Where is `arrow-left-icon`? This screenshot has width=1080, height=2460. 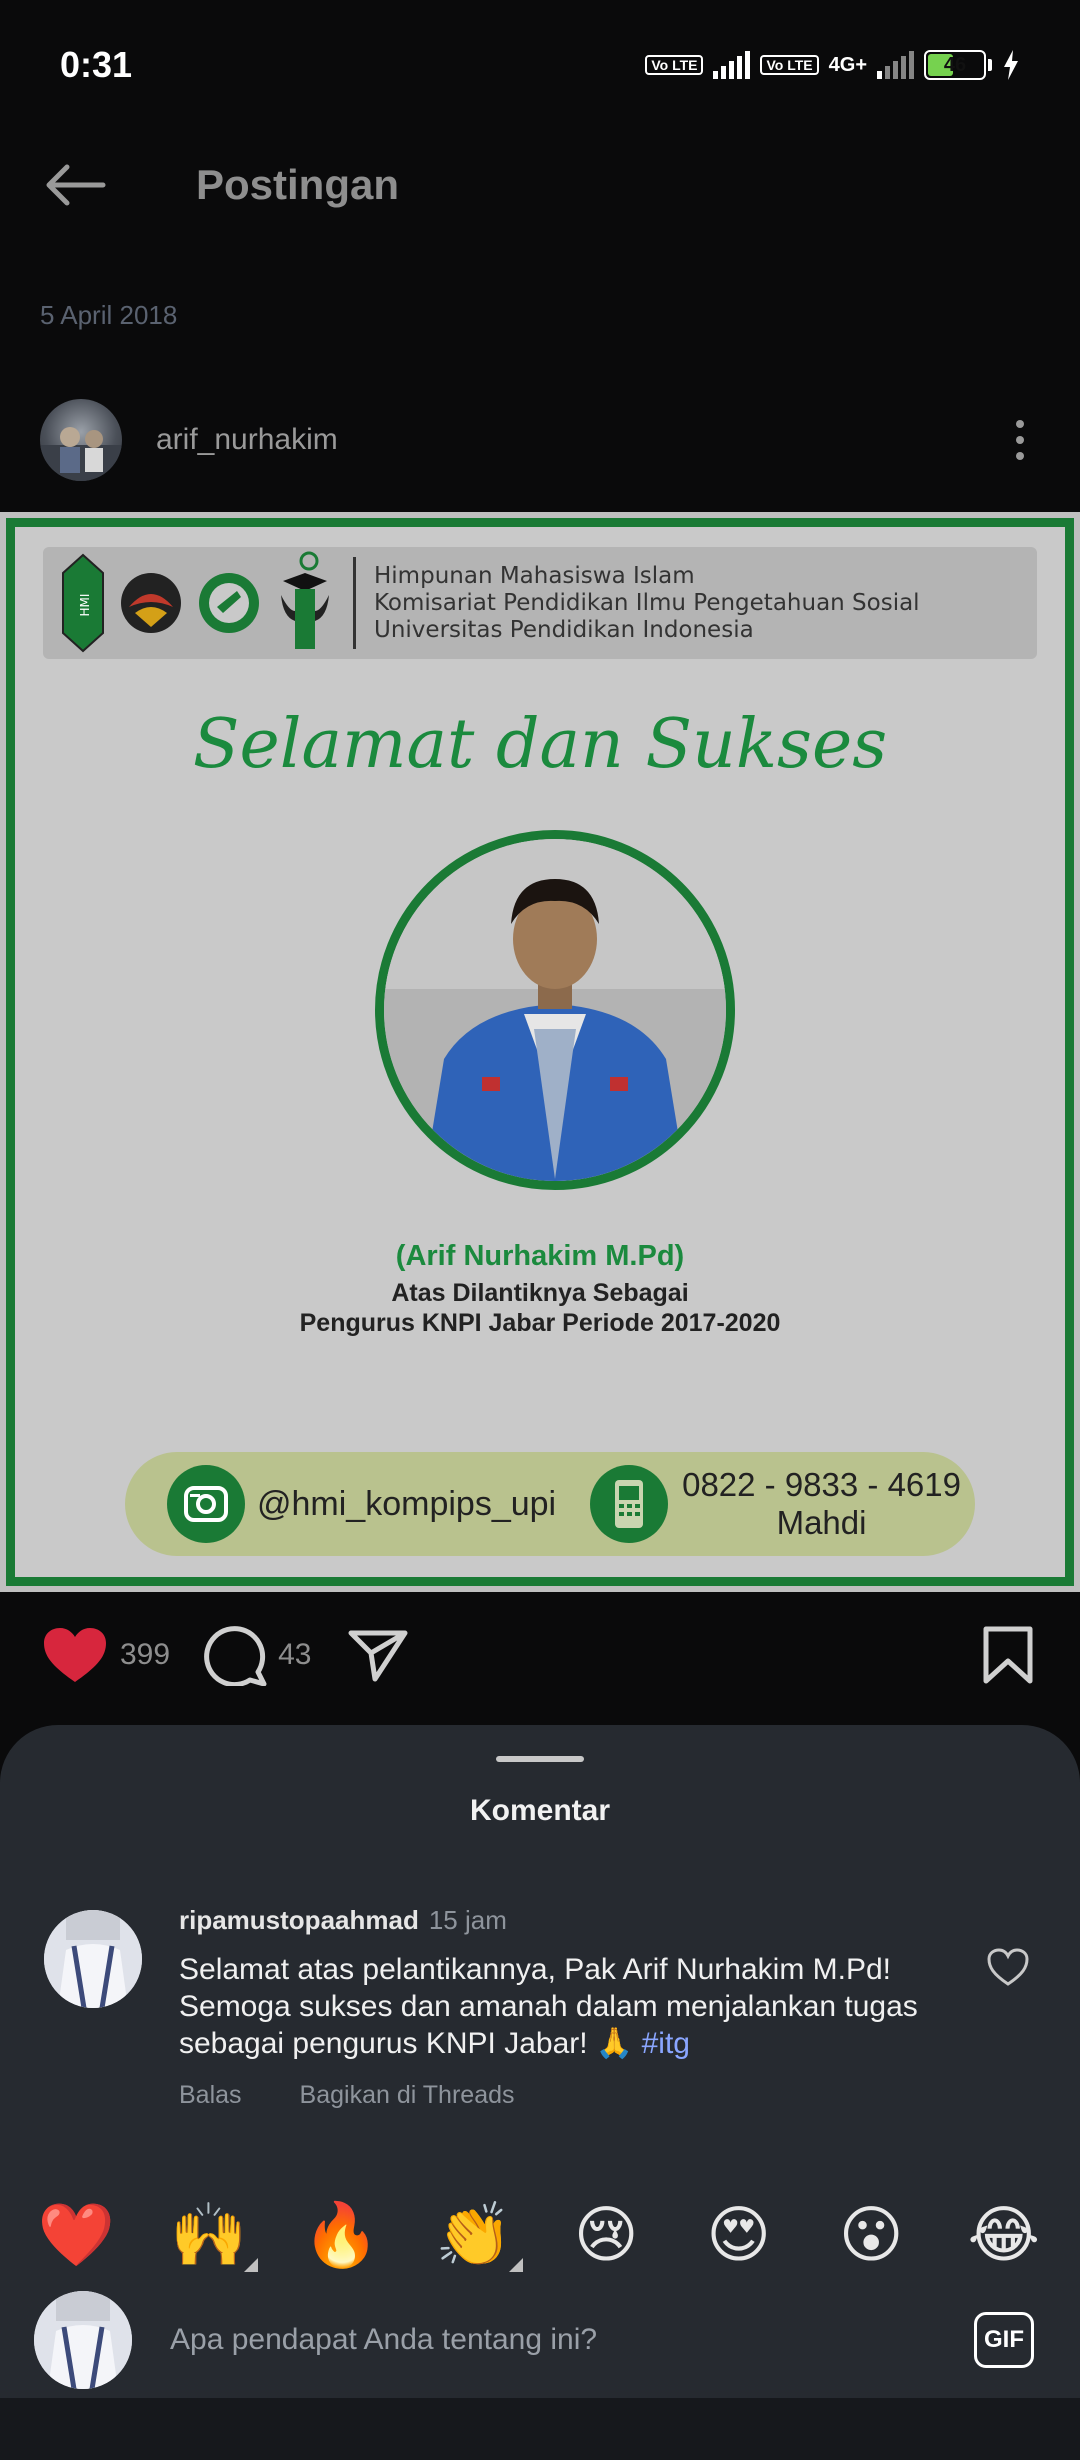
arrow-left-icon is located at coordinates (76, 185).